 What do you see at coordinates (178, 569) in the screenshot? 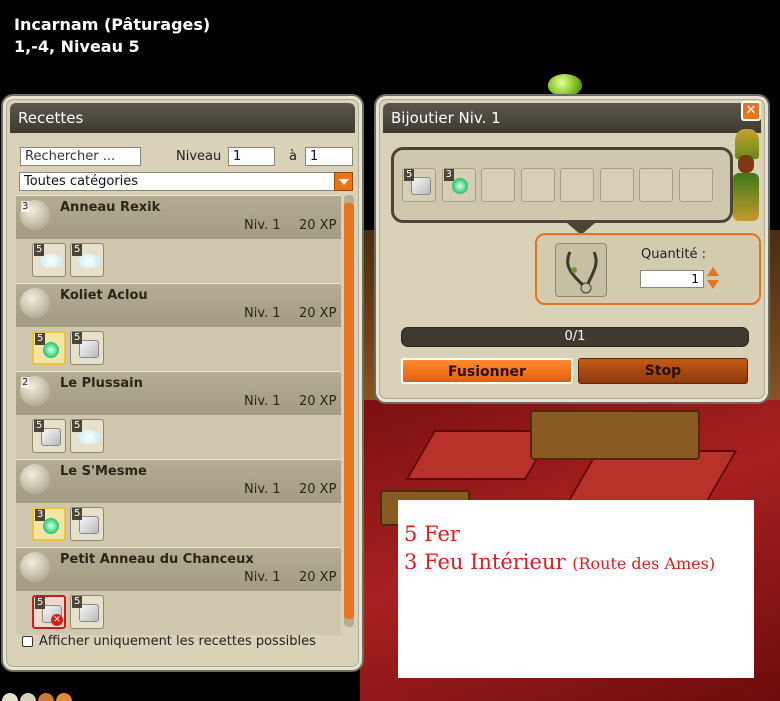
I see `recipe-header: Petit Anneau du Chanceux Niv. 1 20 XP` at bounding box center [178, 569].